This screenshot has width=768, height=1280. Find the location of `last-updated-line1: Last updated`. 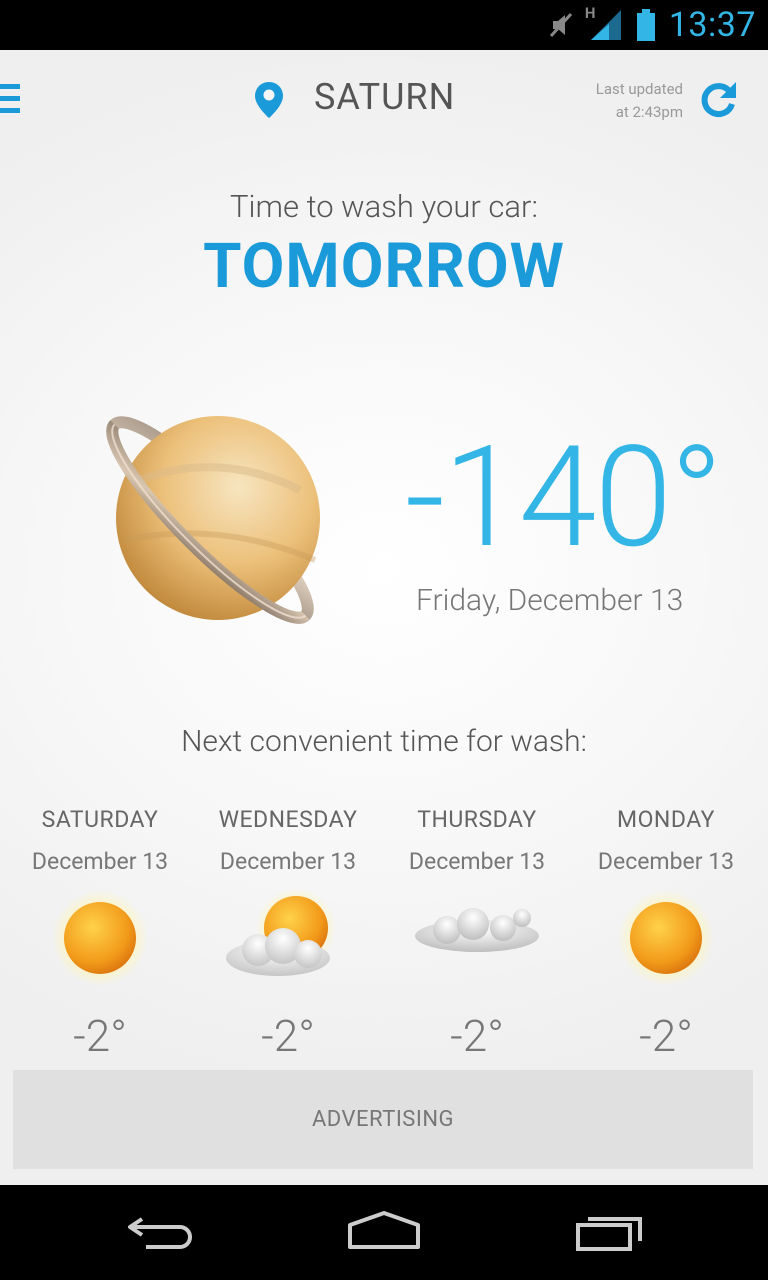

last-updated-line1: Last updated is located at coordinates (639, 89).